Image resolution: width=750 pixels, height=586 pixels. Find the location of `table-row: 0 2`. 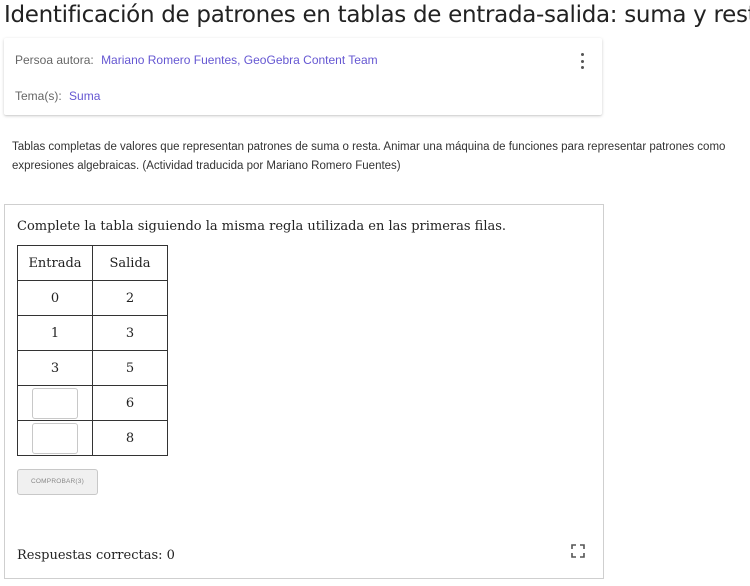

table-row: 0 2 is located at coordinates (92, 298).